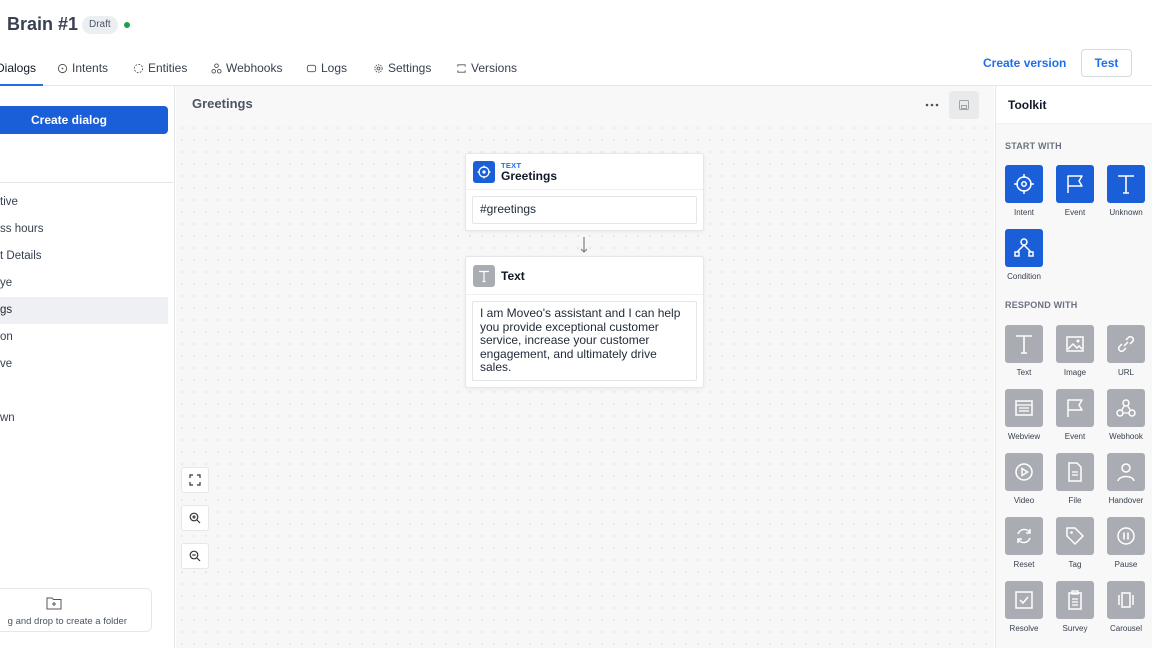 This screenshot has height=648, width=1152. Describe the element at coordinates (529, 176) in the screenshot. I see `node-title: Greetings` at that location.